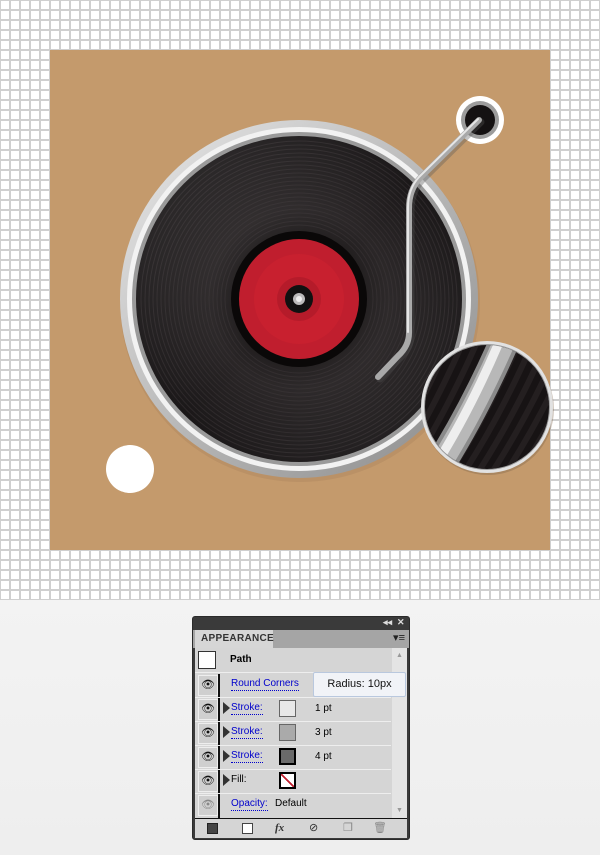  What do you see at coordinates (359, 684) in the screenshot?
I see `radius-tooltip: Radius: 10px` at bounding box center [359, 684].